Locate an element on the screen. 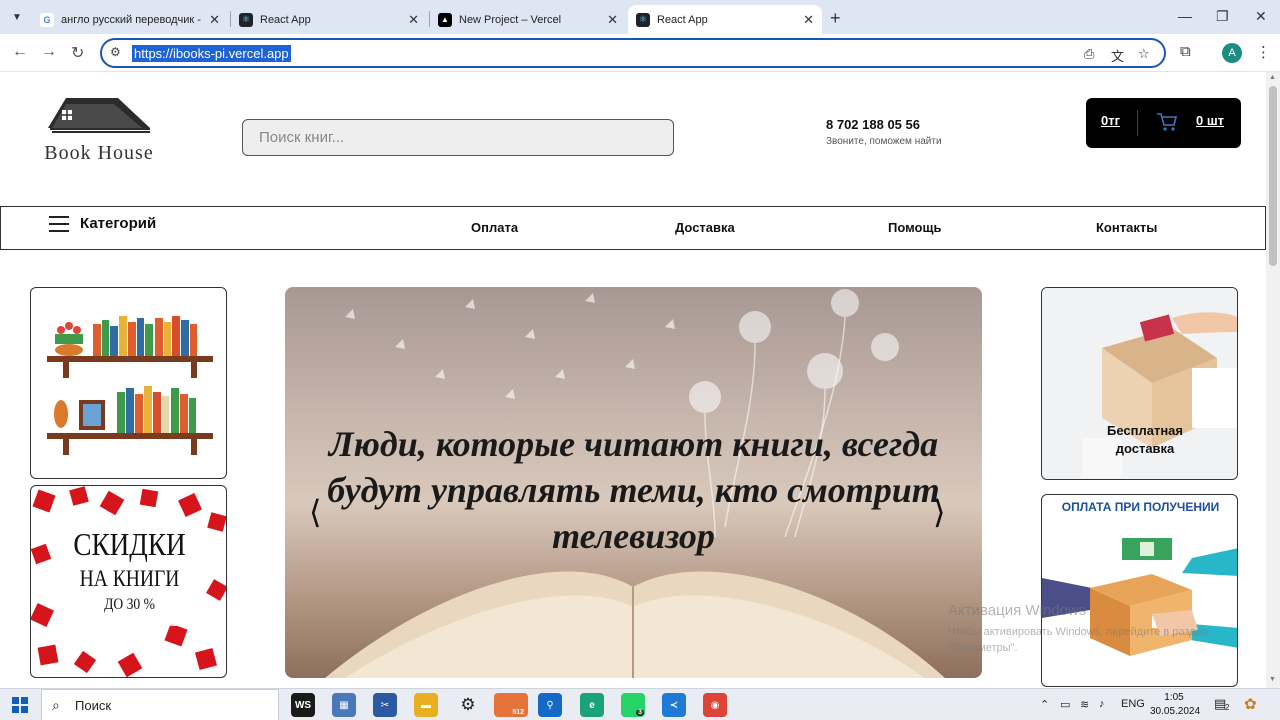 Image resolution: width=1280 pixels, height=720 pixels. vercel-favicon-icon: ▲ is located at coordinates (445, 19).